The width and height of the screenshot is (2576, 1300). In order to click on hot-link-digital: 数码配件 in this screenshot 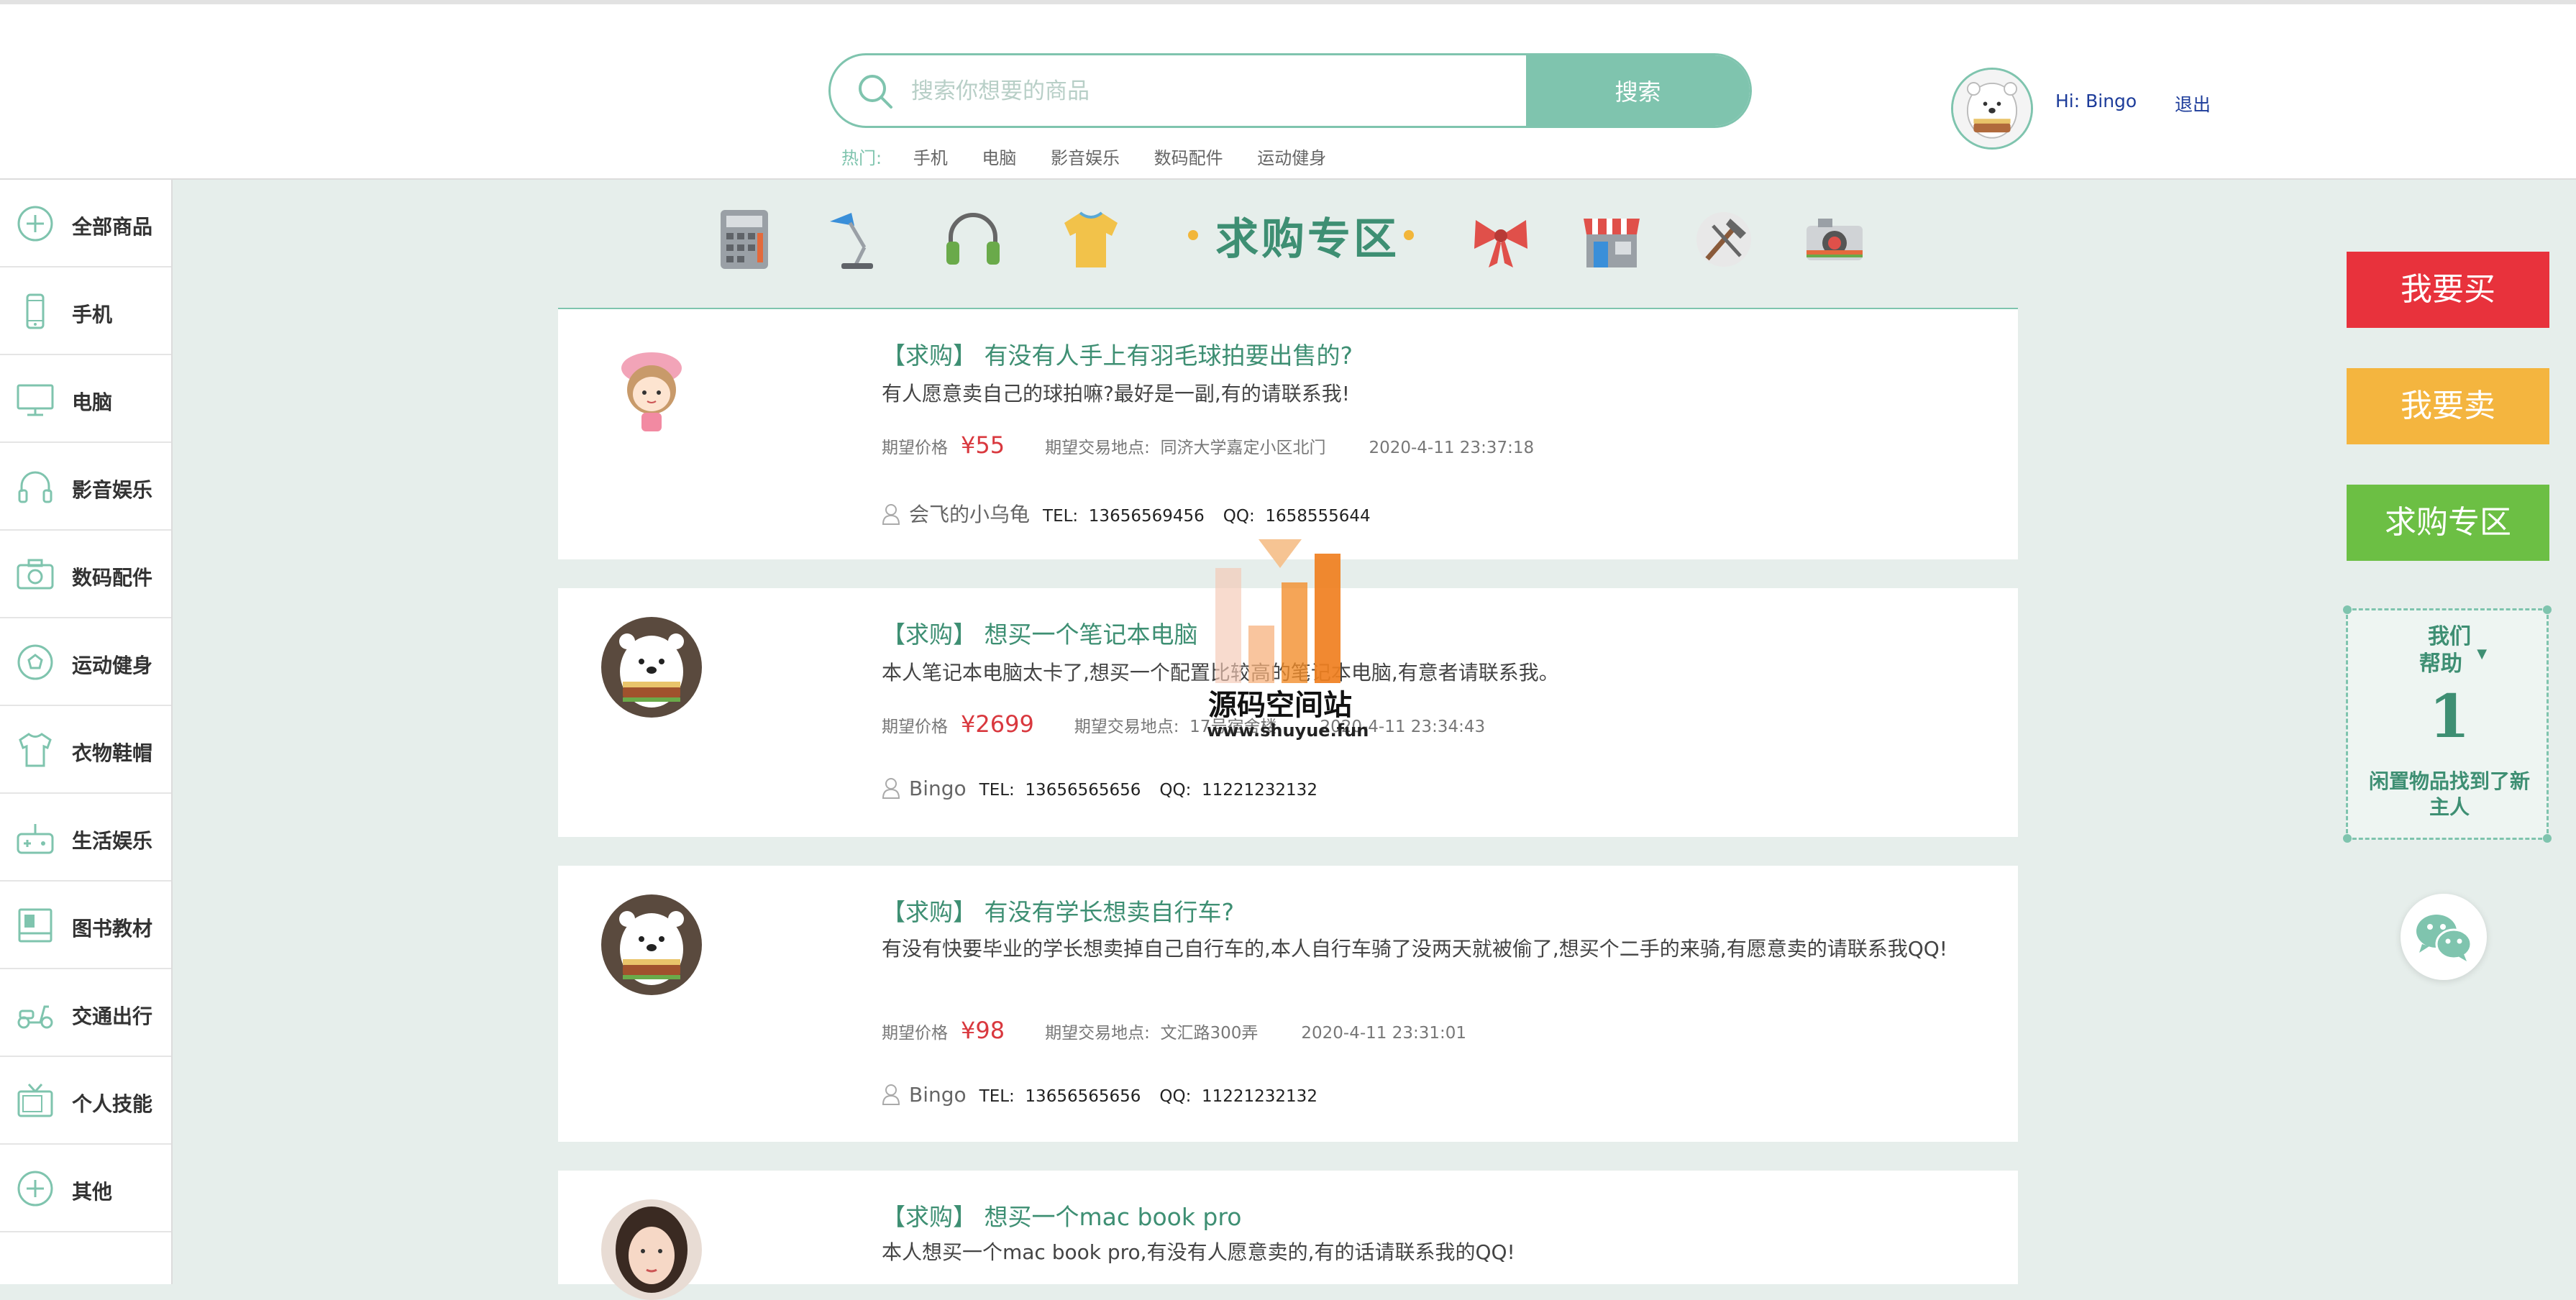, I will do `click(1188, 158)`.